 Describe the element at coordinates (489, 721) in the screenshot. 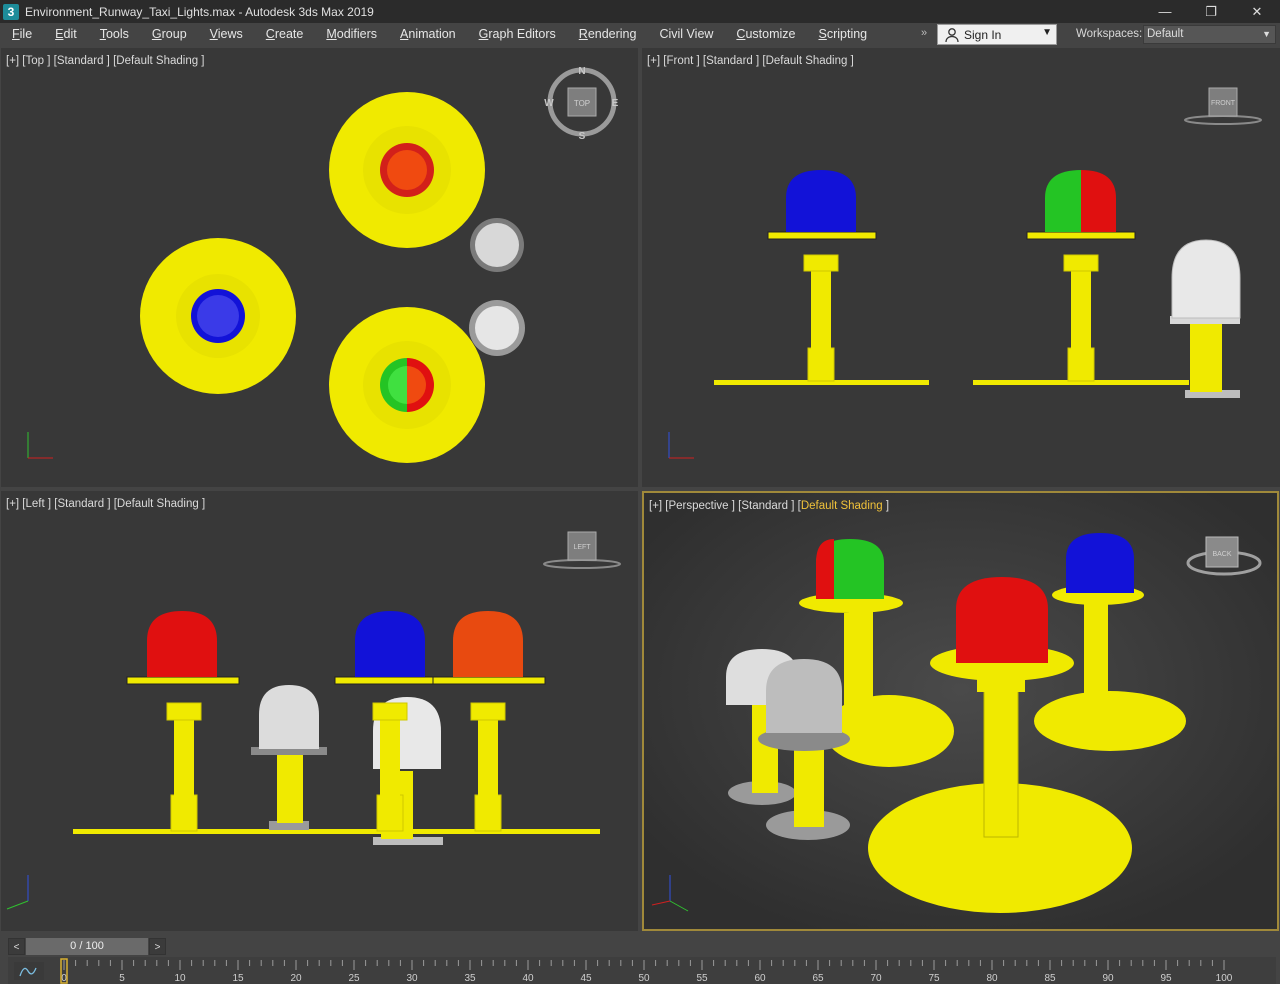

I see `red-ribbed-light` at that location.